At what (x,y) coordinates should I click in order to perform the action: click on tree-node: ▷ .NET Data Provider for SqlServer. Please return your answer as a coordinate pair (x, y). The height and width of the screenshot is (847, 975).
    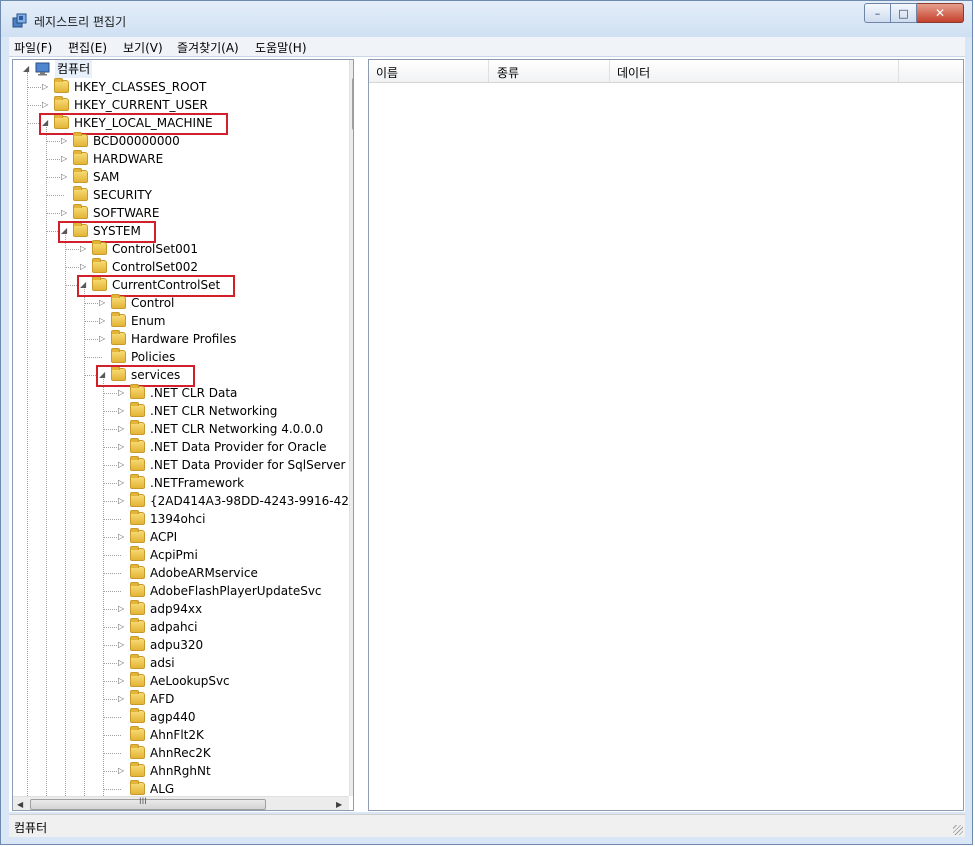
    Looking at the image, I should click on (228, 465).